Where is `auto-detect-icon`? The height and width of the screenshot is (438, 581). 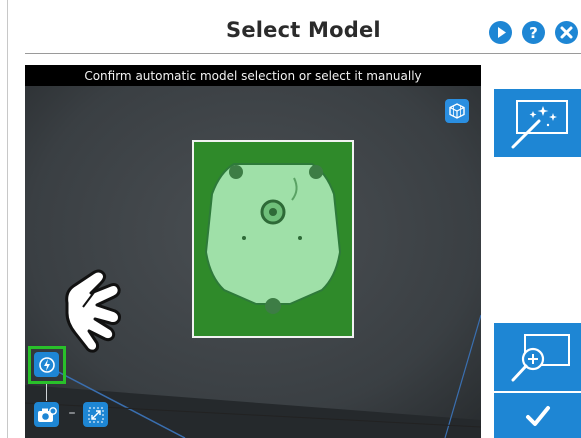
auto-detect-icon is located at coordinates (46, 364).